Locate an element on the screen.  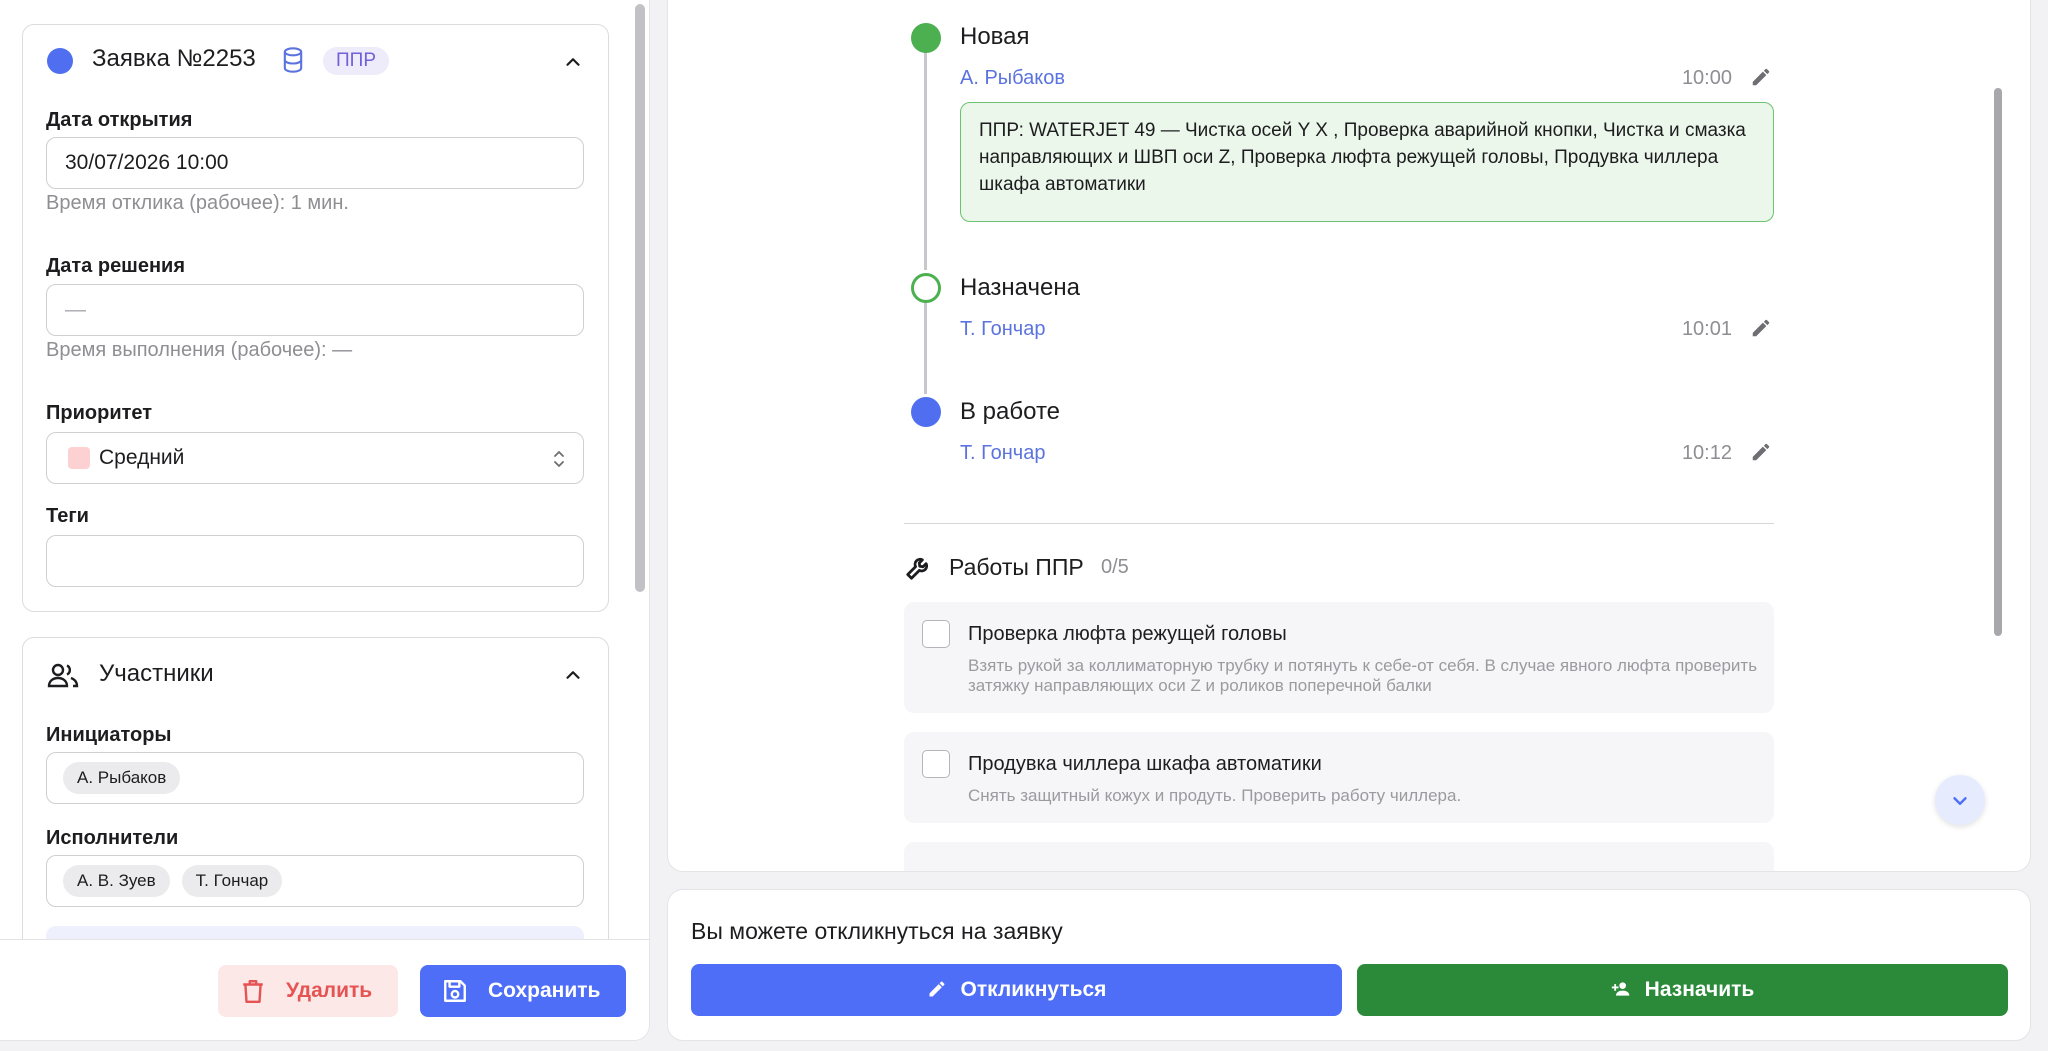
response-time-hint: Время отклика (рабочее): 1 мин. is located at coordinates (197, 203).